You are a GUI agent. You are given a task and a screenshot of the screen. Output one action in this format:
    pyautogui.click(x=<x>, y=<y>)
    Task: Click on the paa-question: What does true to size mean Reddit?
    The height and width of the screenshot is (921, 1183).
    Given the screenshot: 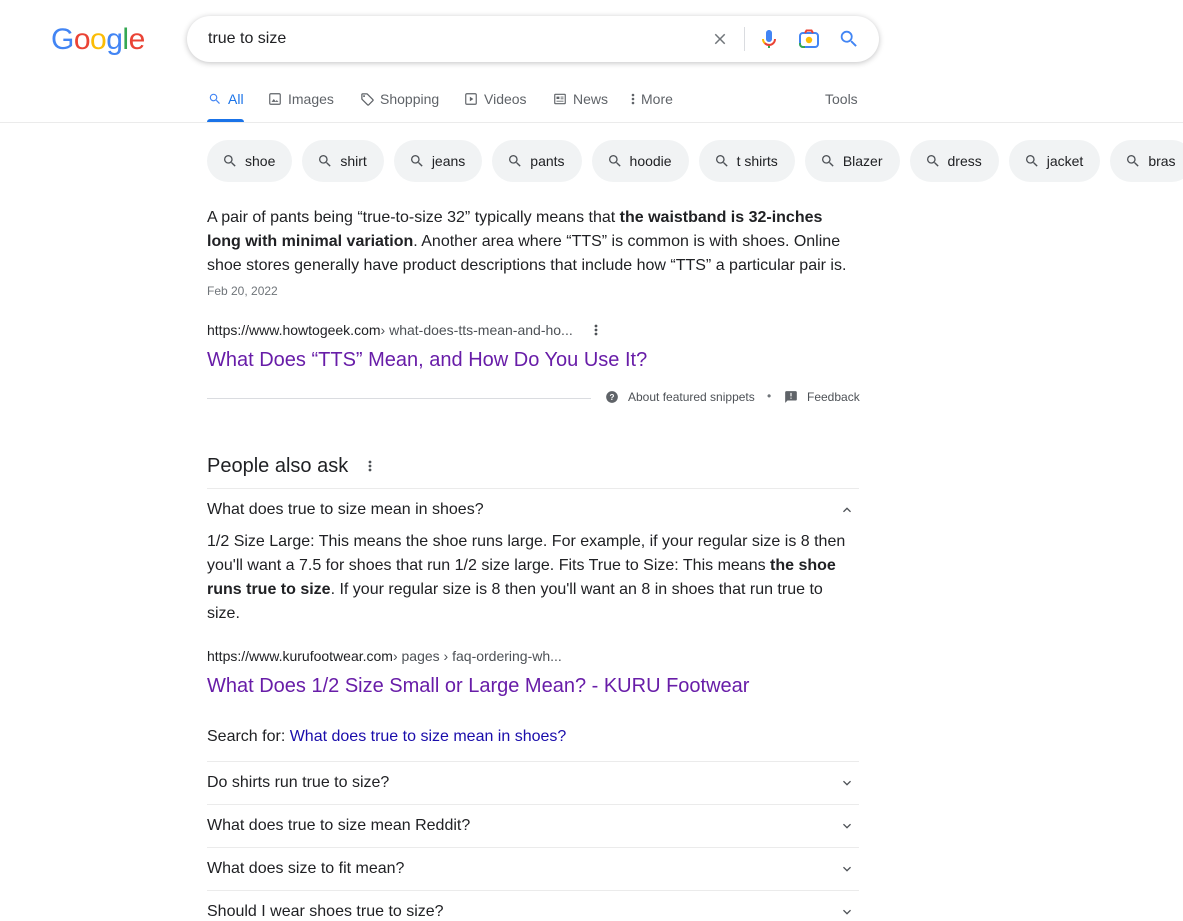 What is the action you would take?
    pyautogui.click(x=533, y=826)
    